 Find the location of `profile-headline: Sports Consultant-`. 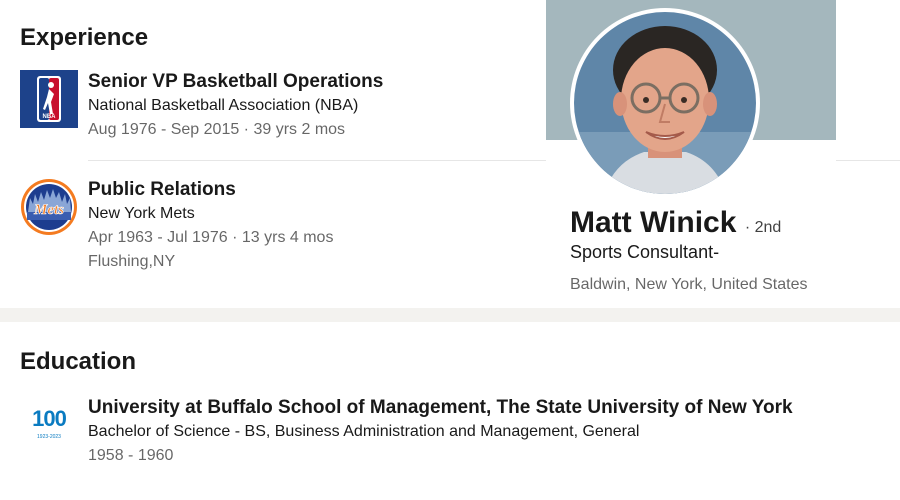

profile-headline: Sports Consultant- is located at coordinates (645, 252).